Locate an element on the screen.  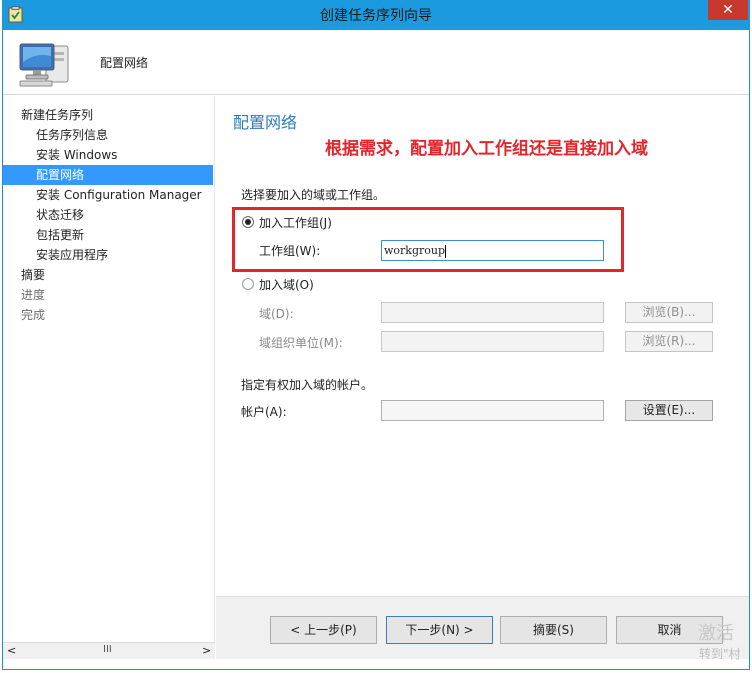
computer-network-icon is located at coordinates (44, 64).